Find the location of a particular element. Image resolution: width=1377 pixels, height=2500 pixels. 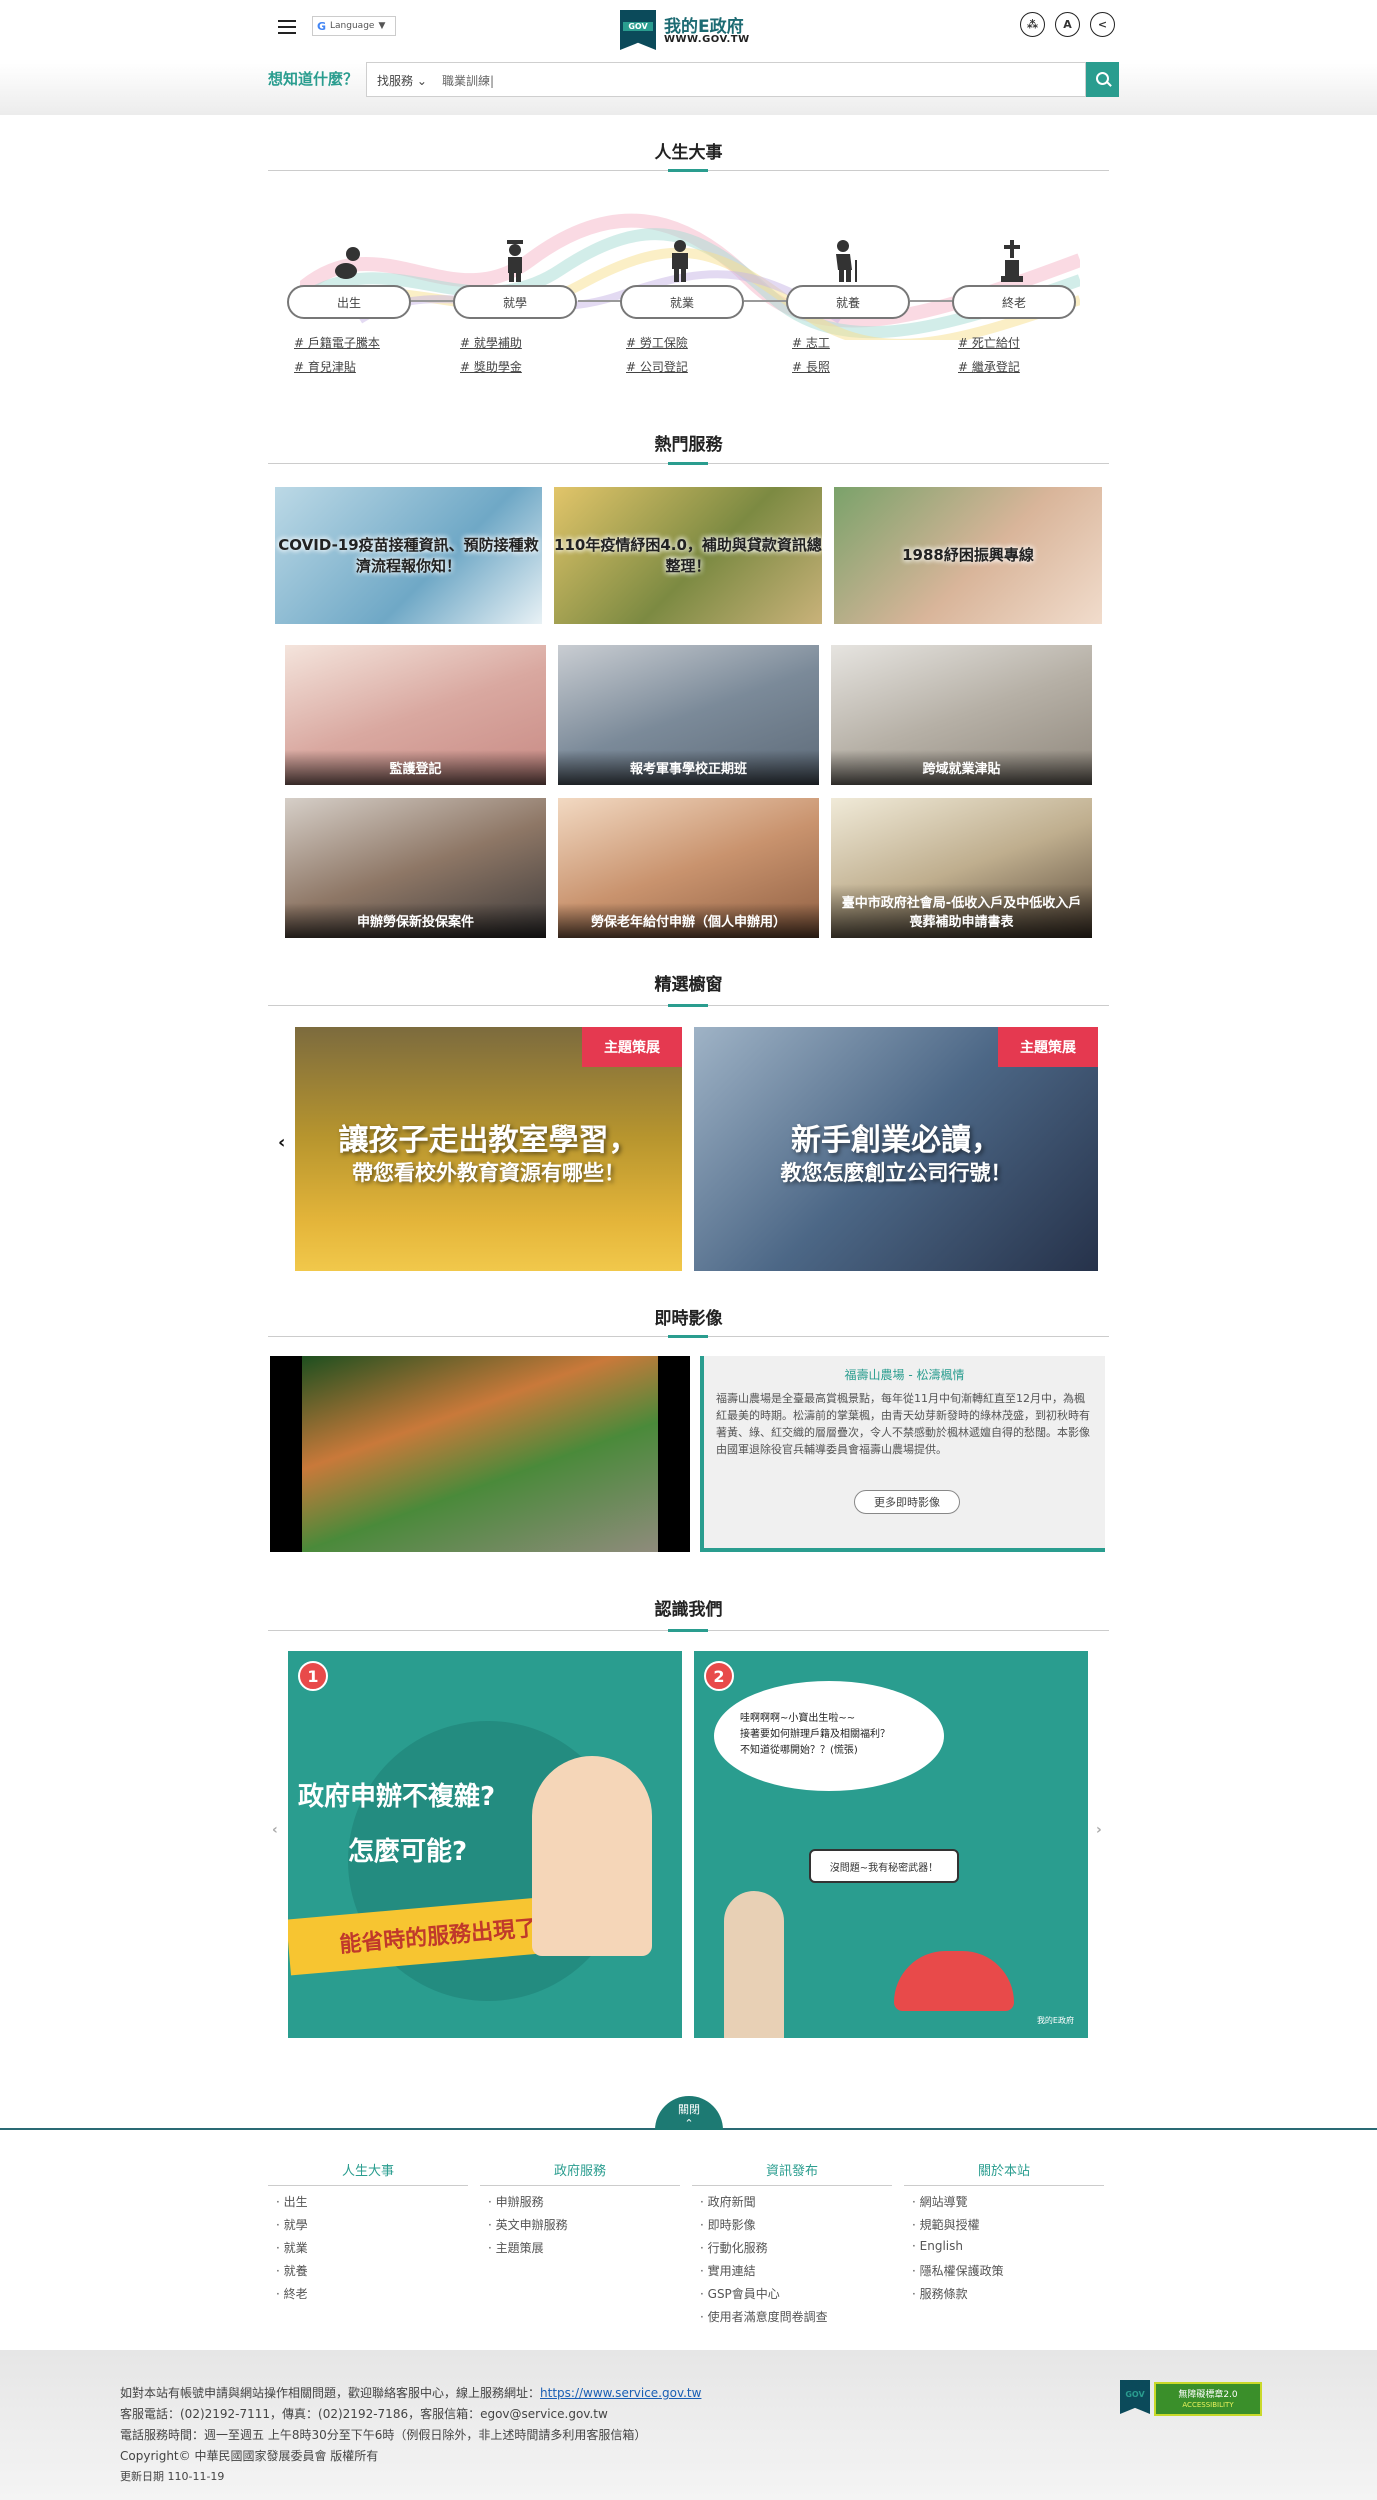

featured-subline: 教您怎麼創立公司行號！ is located at coordinates (896, 1173).